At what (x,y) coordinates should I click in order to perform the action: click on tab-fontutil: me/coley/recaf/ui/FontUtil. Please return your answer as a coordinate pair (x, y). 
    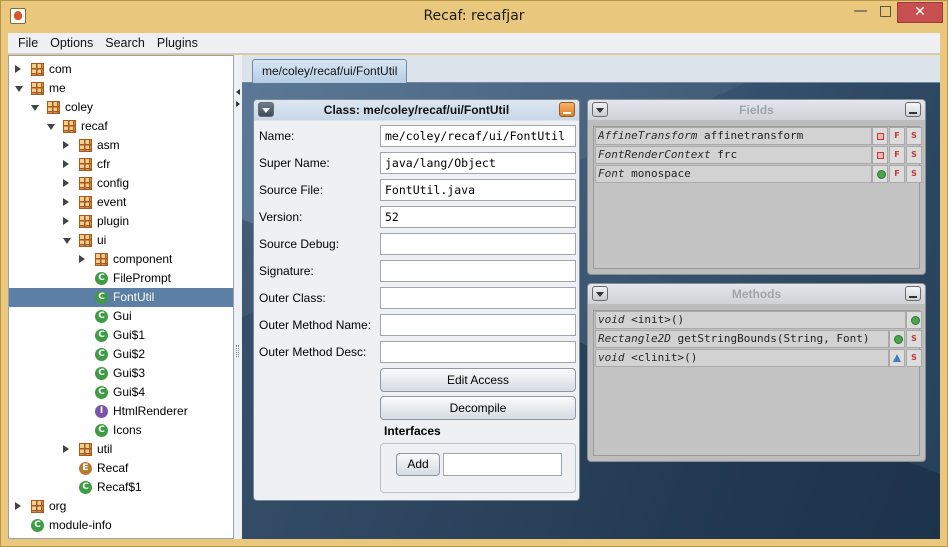
    Looking at the image, I should click on (330, 71).